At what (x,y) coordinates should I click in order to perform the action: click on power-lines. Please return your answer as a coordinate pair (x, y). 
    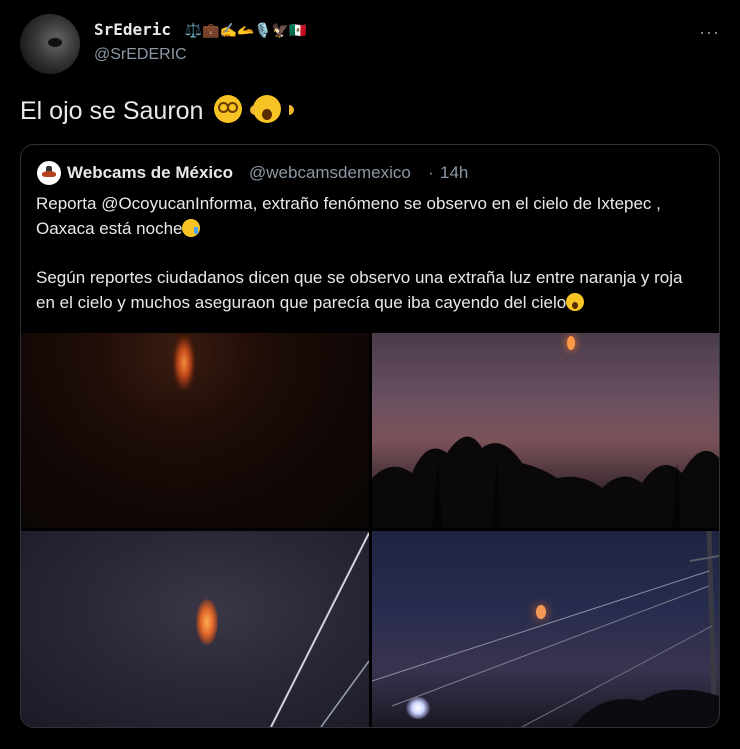
    Looking at the image, I should click on (319, 629).